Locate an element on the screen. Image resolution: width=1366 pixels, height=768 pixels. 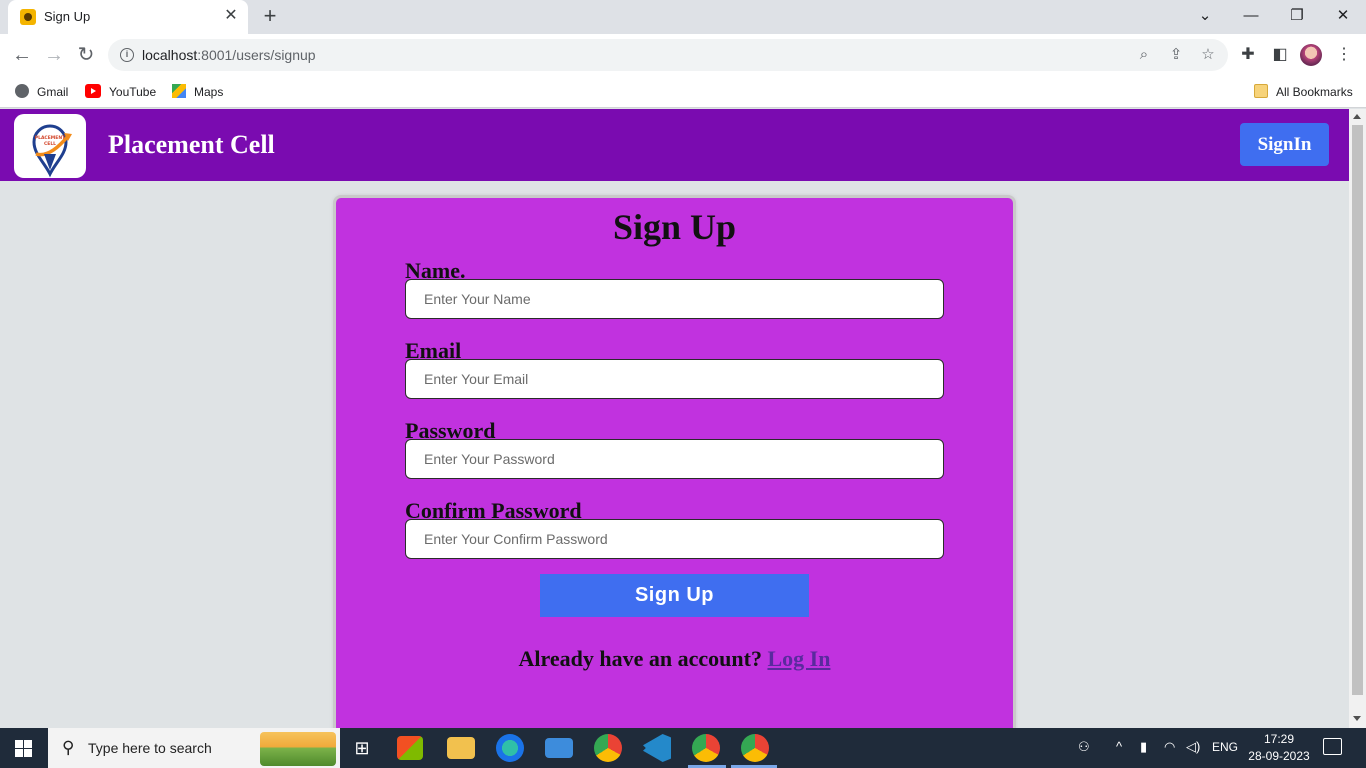
forward-icon: → is located at coordinates (54, 55).